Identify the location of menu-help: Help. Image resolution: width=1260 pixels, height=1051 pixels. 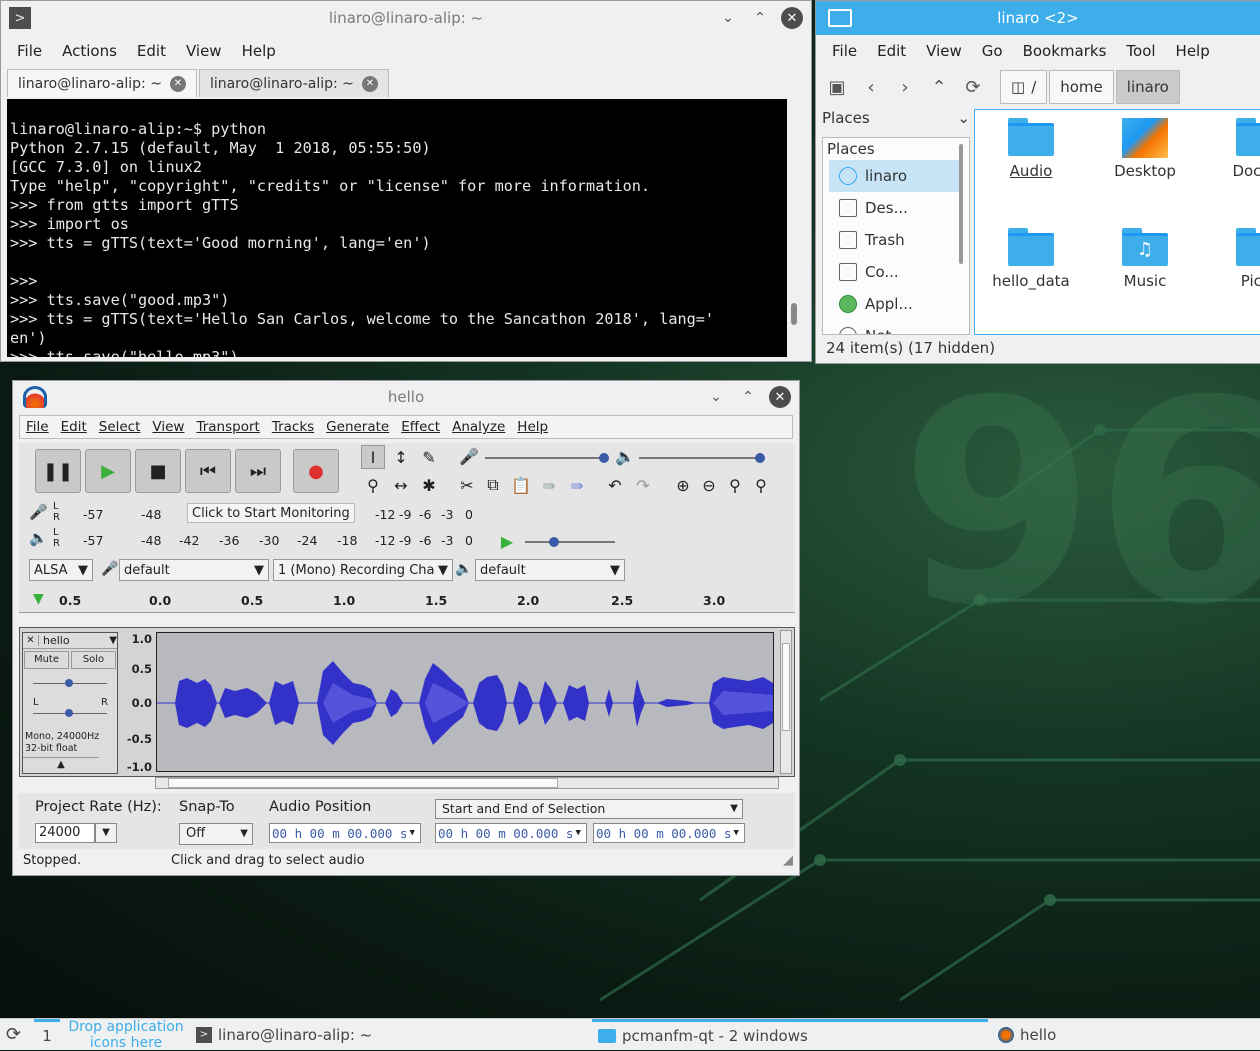
(259, 51).